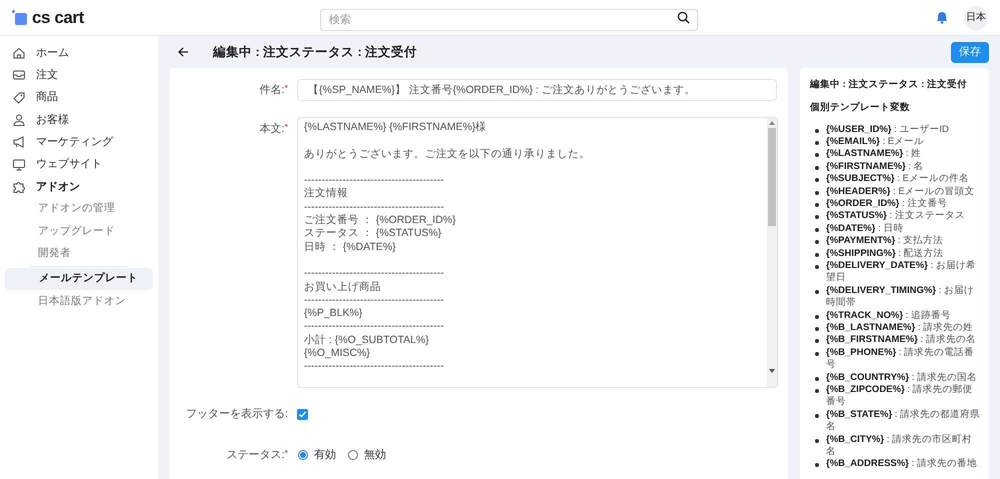 The height and width of the screenshot is (479, 1000). I want to click on text-line: ご注文番号 ： {%ORDER_ID%}, so click(380, 221).